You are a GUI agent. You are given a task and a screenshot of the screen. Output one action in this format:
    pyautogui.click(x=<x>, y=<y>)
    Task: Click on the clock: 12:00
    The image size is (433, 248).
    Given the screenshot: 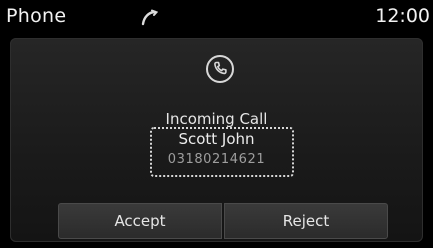 What is the action you would take?
    pyautogui.click(x=402, y=16)
    